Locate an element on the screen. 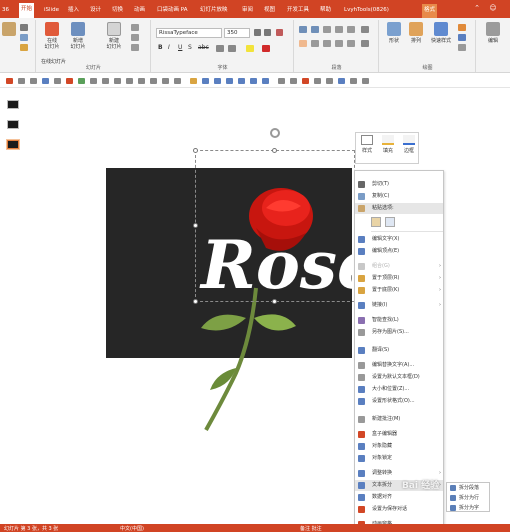  menu-item-cut: 剪切(T) is located at coordinates (399, 184).